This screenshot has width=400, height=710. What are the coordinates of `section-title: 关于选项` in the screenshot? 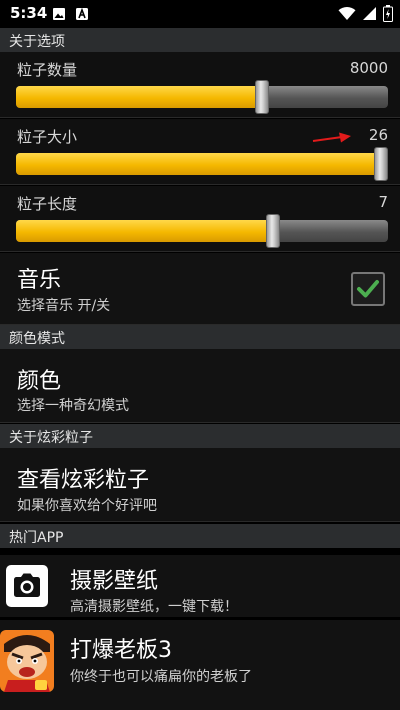 It's located at (37, 42).